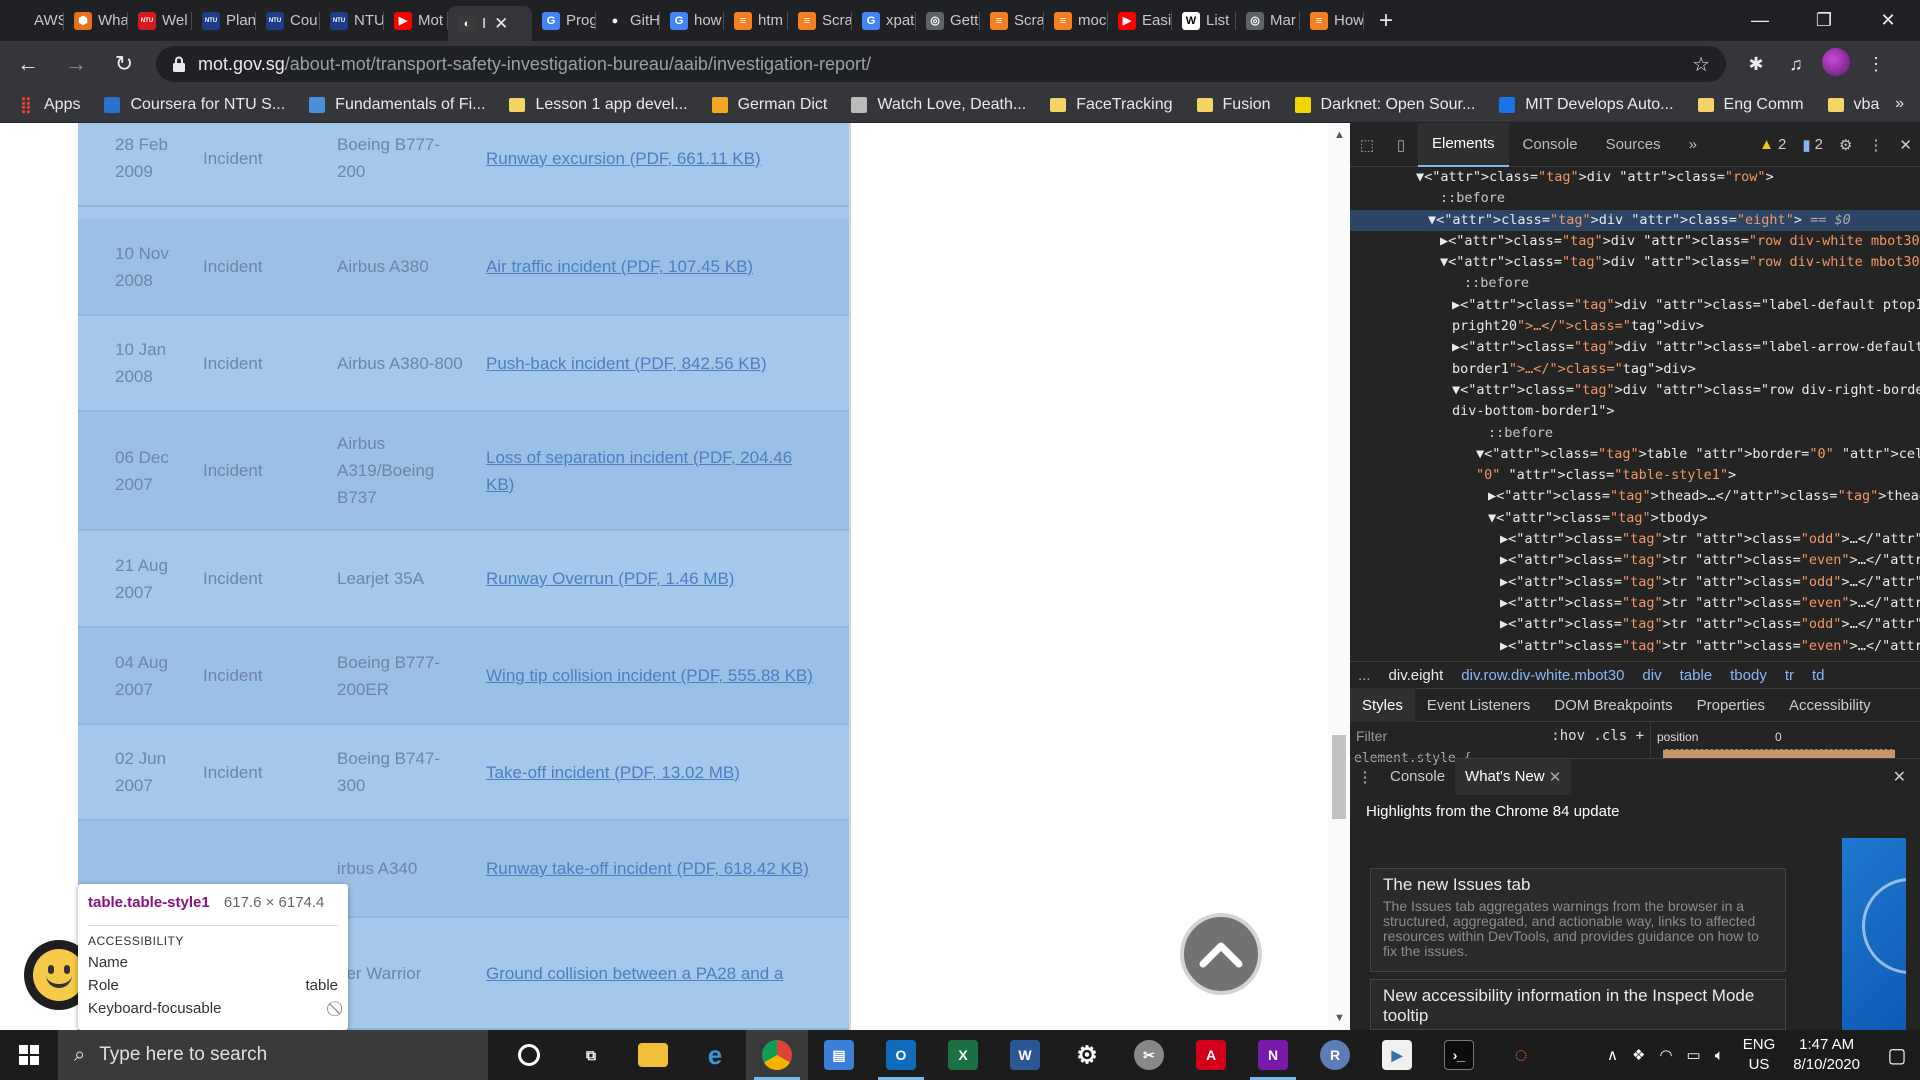 Image resolution: width=1920 pixels, height=1080 pixels. Describe the element at coordinates (564, 20) in the screenshot. I see `browser-tab: G Prog` at that location.